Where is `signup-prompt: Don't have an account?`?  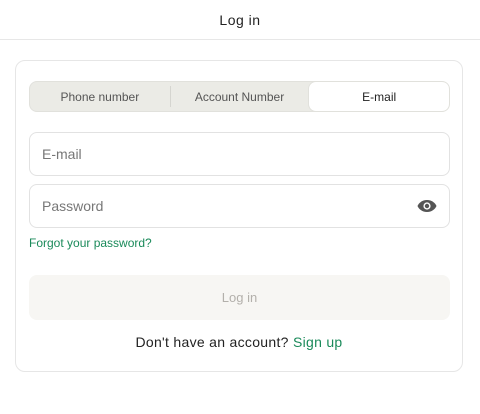
signup-prompt: Don't have an account? is located at coordinates (212, 342).